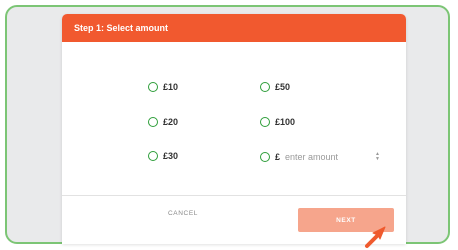 Image resolution: width=458 pixels, height=250 pixels. I want to click on amount-option-50: £50, so click(275, 87).